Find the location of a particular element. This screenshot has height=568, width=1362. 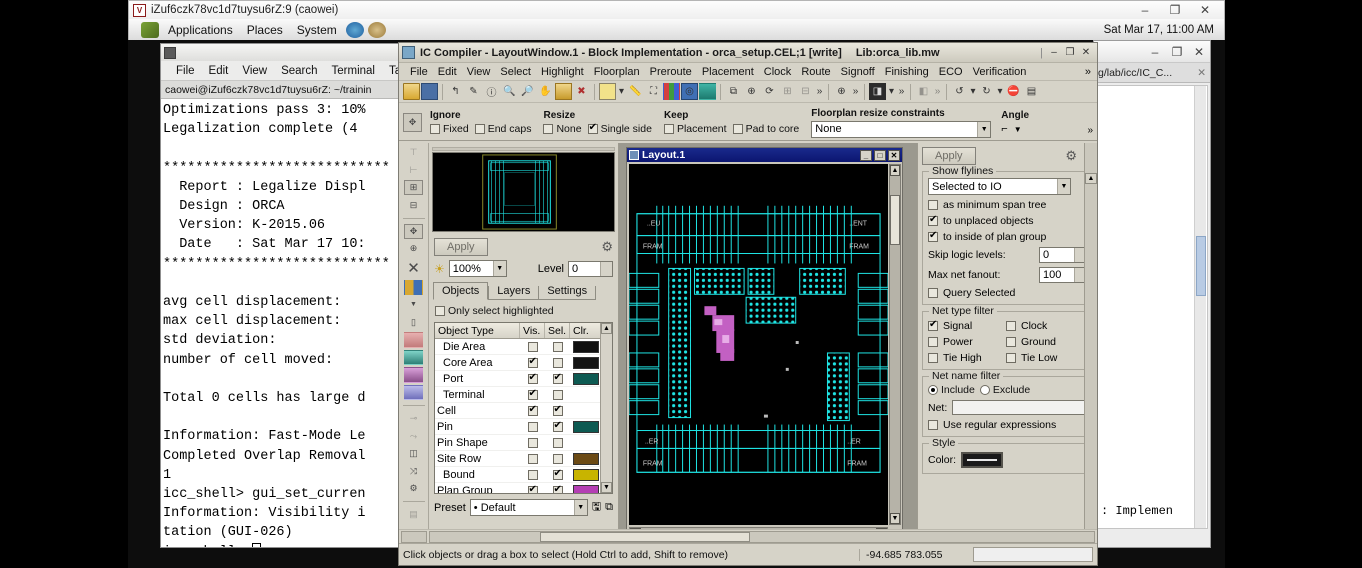

menu-system: System is located at coordinates (317, 30).